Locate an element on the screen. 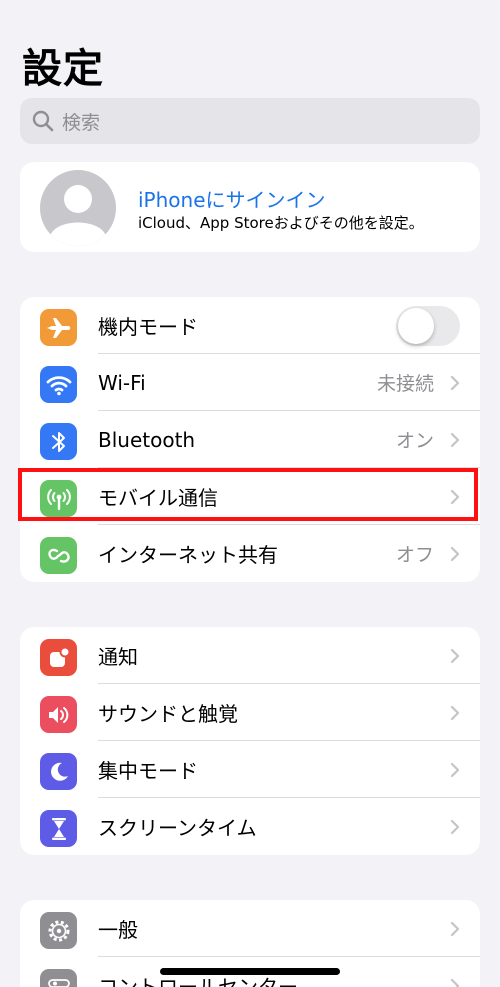  focus-row: 集中モード is located at coordinates (250, 769).